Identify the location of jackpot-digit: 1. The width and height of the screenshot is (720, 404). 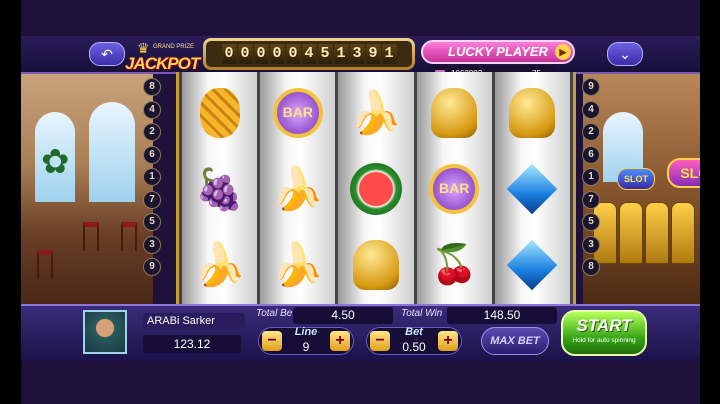
(389, 54).